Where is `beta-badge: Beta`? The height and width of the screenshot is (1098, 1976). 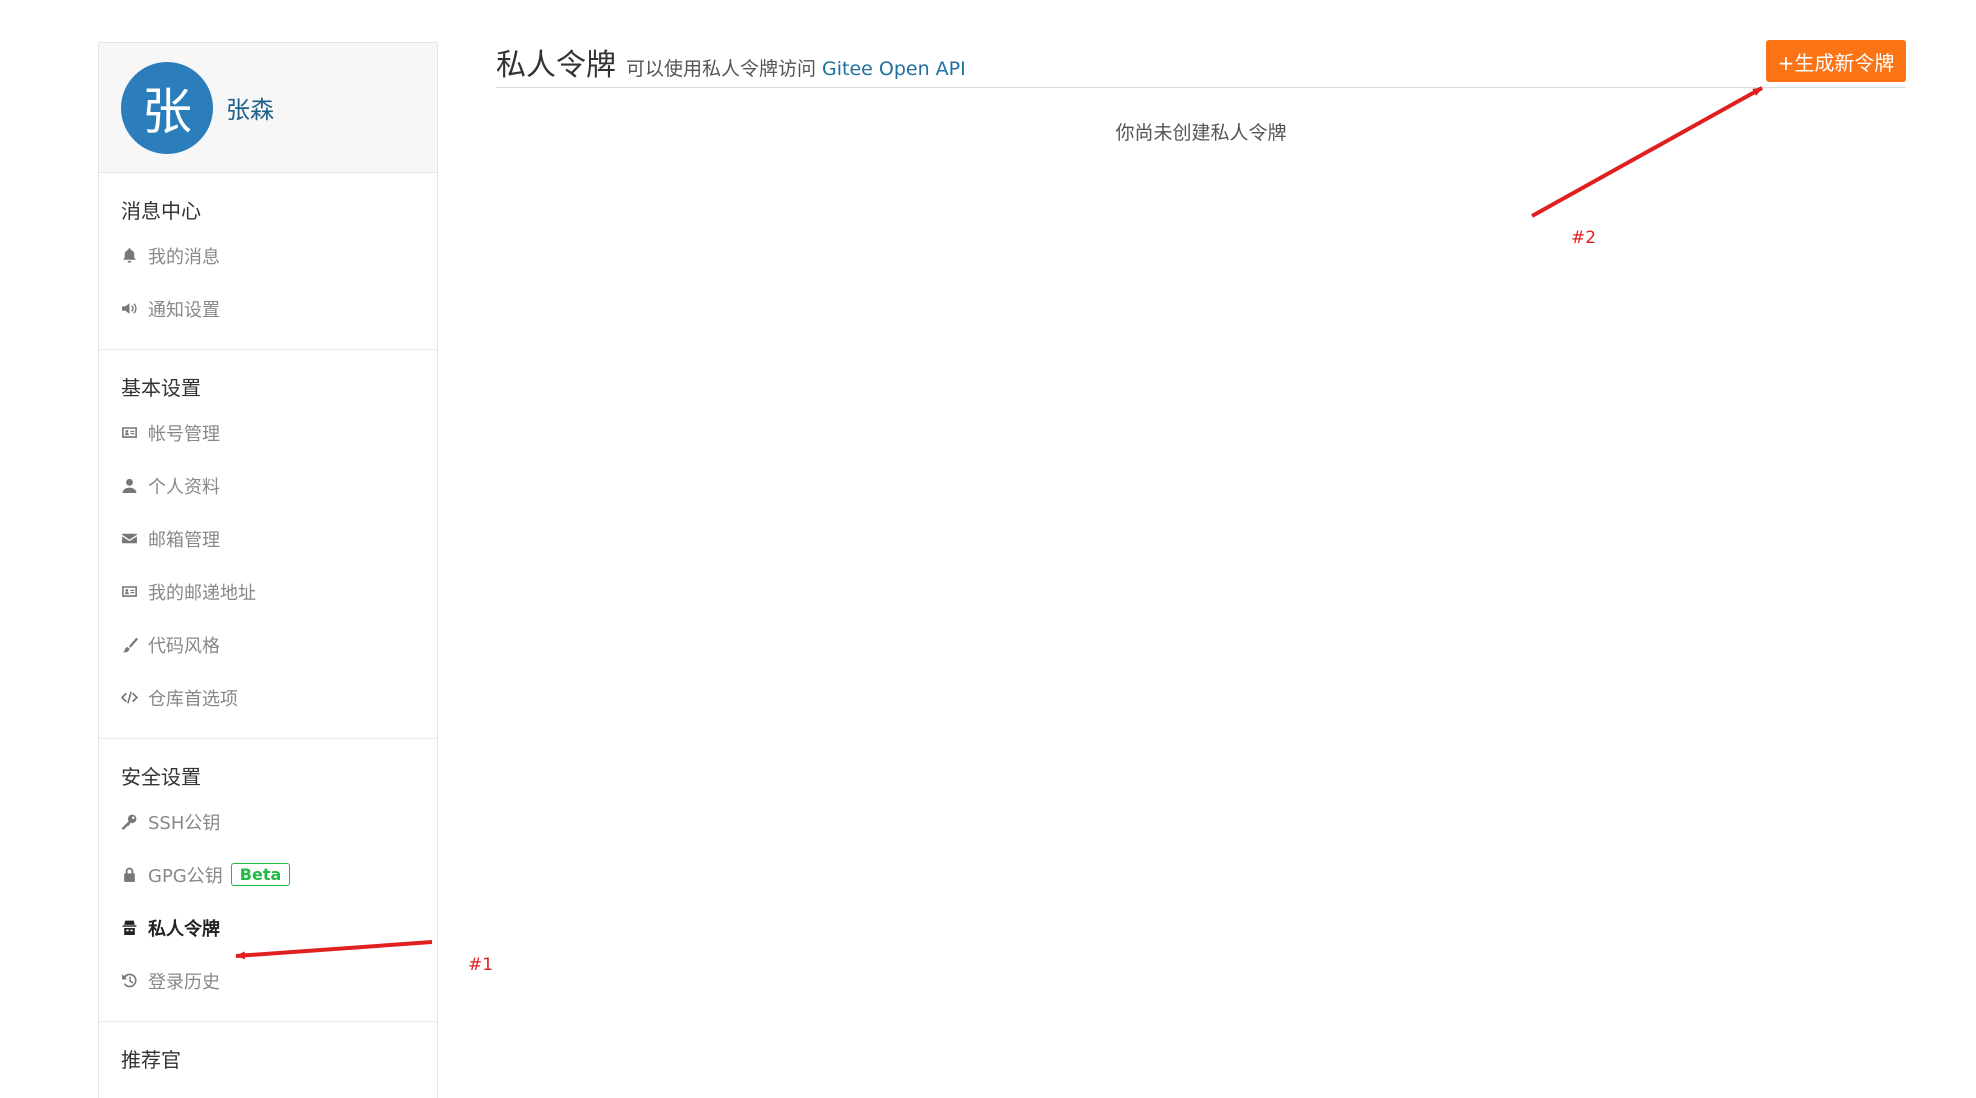 beta-badge: Beta is located at coordinates (260, 874).